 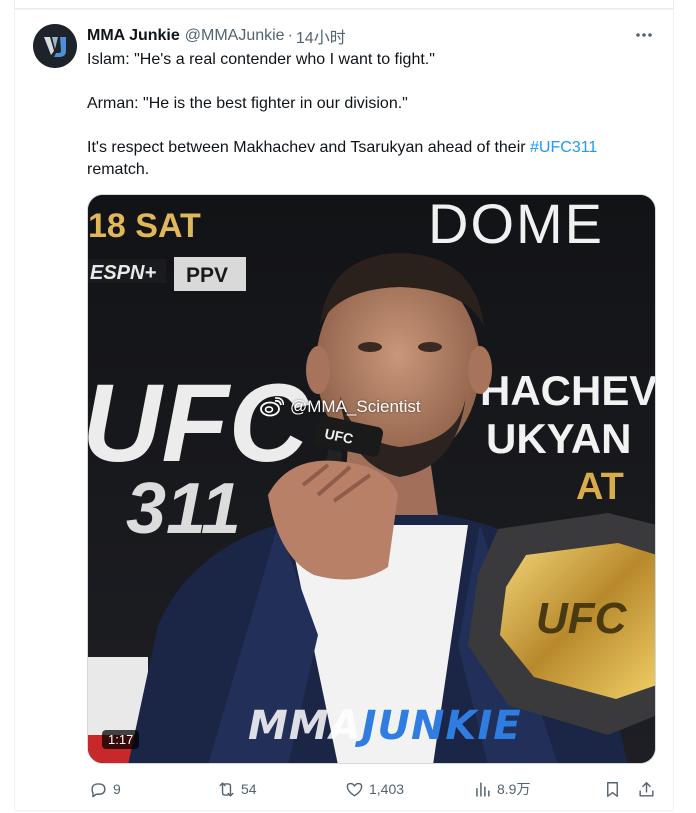 I want to click on bookmark-button, so click(x=612, y=789).